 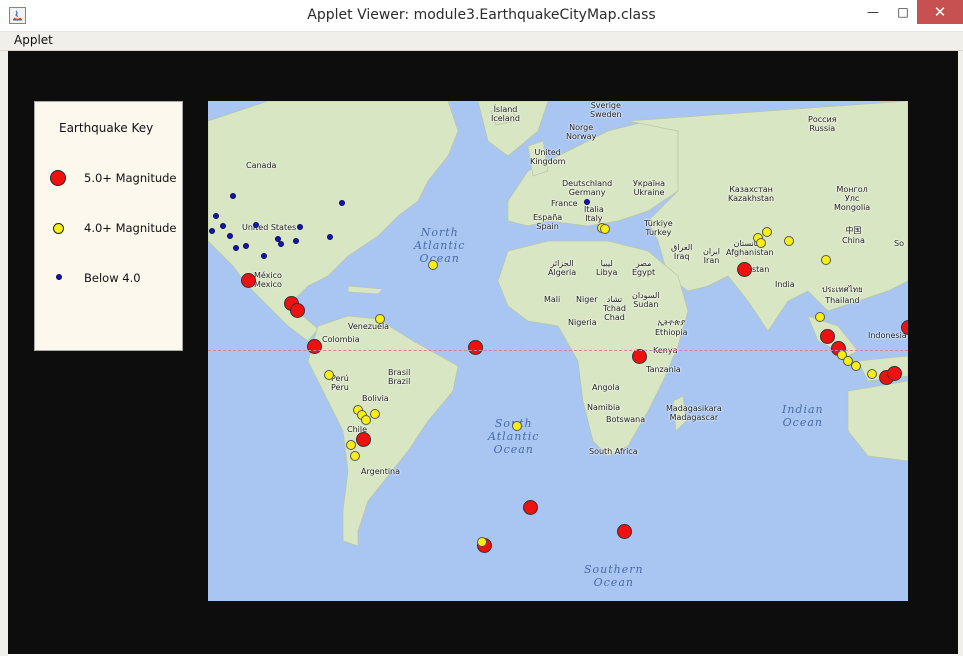 What do you see at coordinates (803, 416) in the screenshot?
I see `ocean-label-indian: Indian Ocean` at bounding box center [803, 416].